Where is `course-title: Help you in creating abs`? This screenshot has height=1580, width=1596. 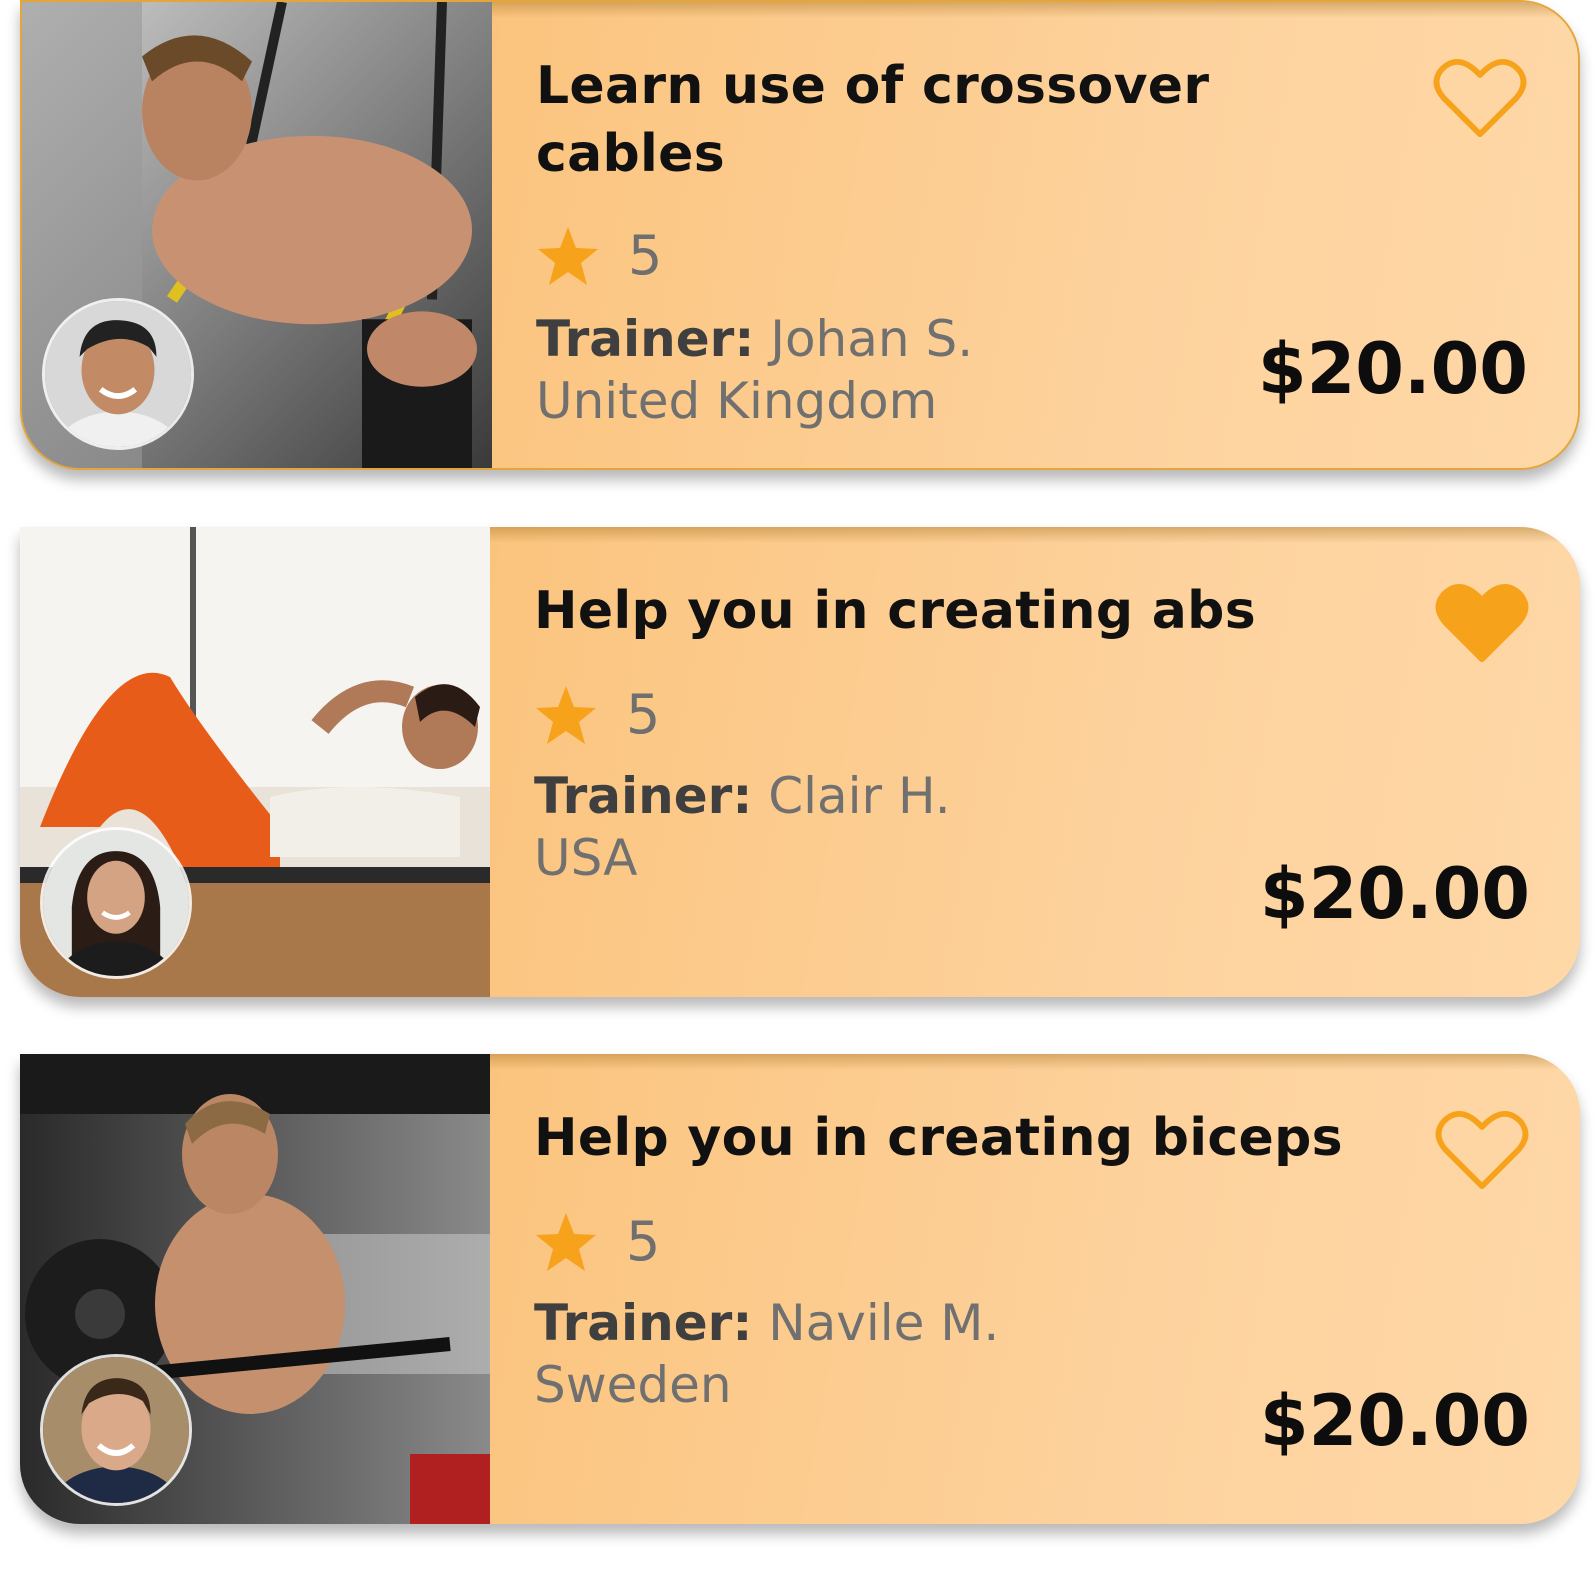
course-title: Help you in creating abs is located at coordinates (895, 611).